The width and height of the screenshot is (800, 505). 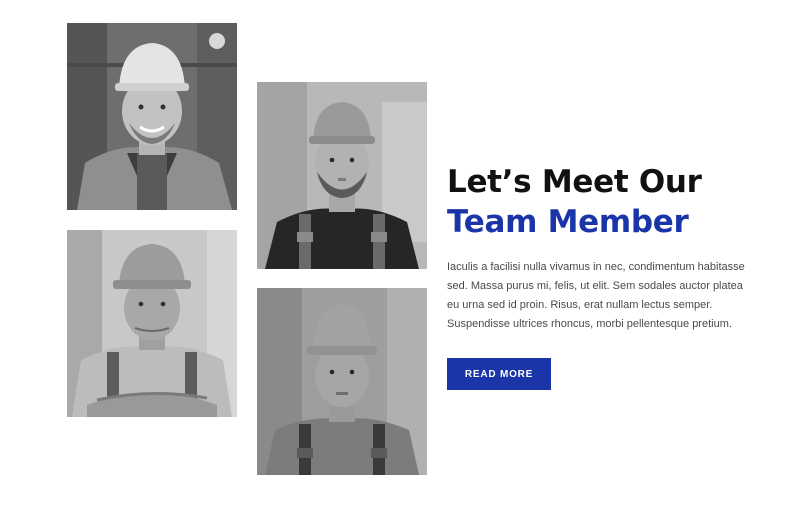 What do you see at coordinates (568, 222) in the screenshot?
I see `heading-line-accent: Team Member` at bounding box center [568, 222].